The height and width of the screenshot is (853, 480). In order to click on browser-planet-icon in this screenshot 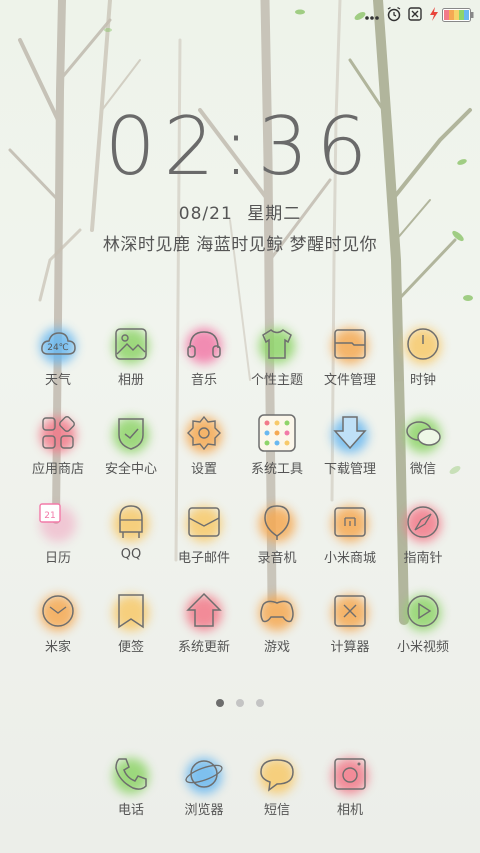, I will do `click(204, 774)`.